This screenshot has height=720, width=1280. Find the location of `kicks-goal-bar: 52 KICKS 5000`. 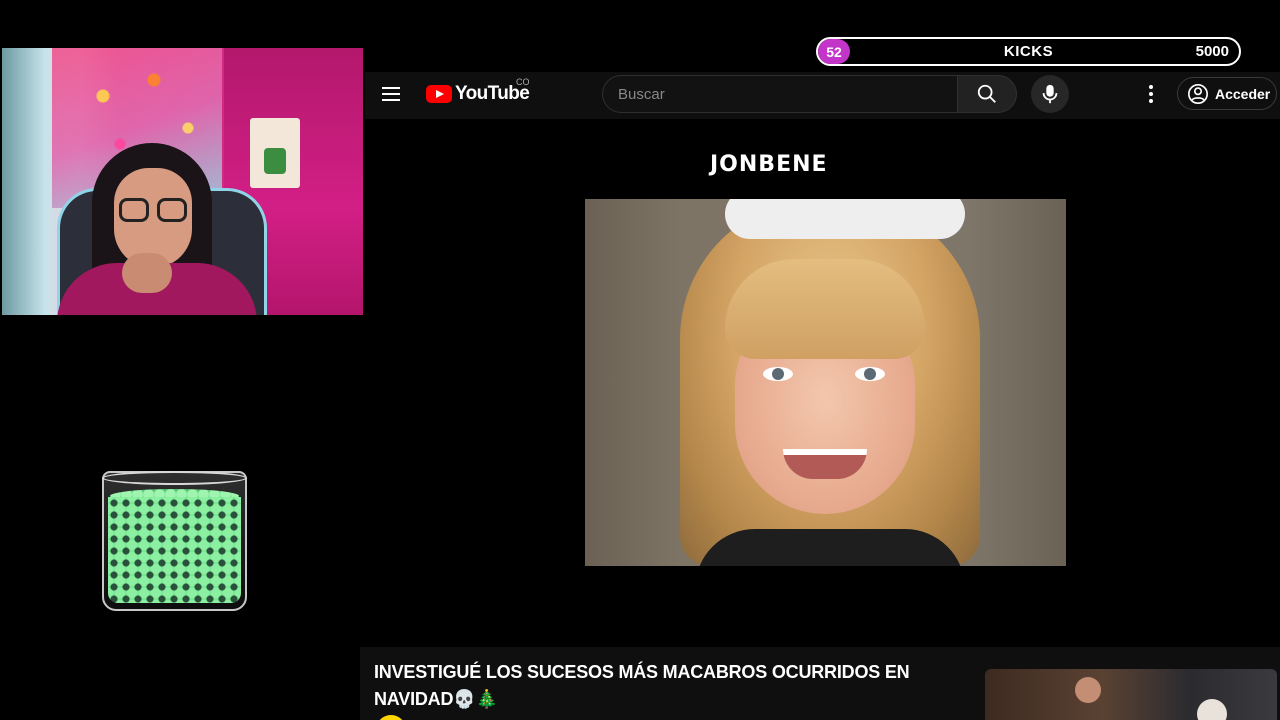

kicks-goal-bar: 52 KICKS 5000 is located at coordinates (1028, 51).